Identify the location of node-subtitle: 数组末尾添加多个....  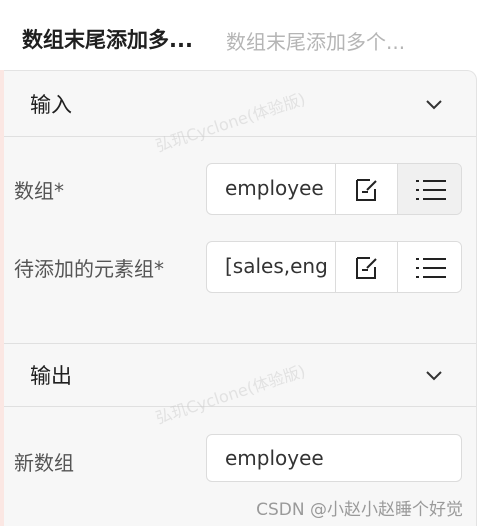
(316, 42).